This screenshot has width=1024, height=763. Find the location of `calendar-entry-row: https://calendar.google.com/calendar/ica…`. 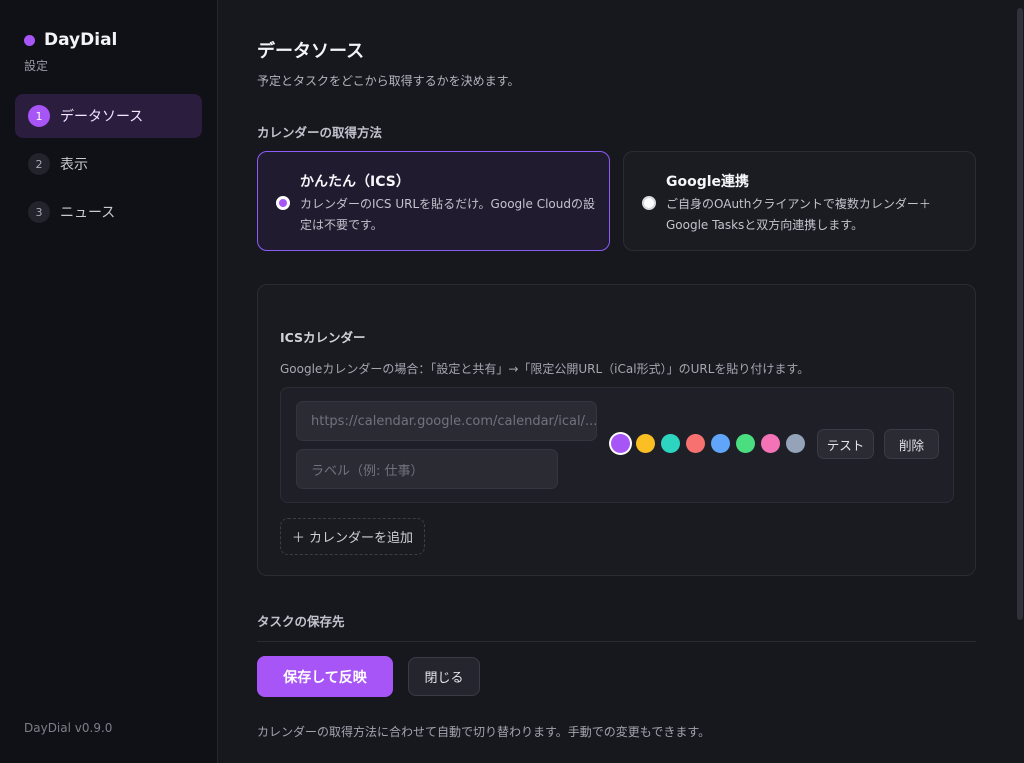

calendar-entry-row: https://calendar.google.com/calendar/ica… is located at coordinates (617, 445).